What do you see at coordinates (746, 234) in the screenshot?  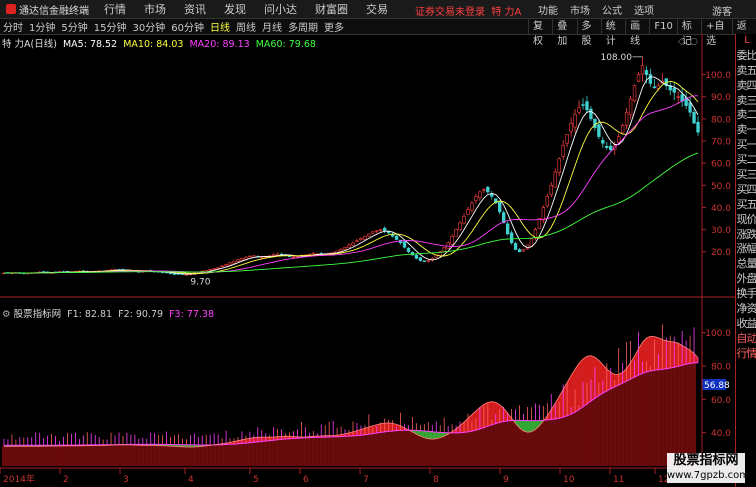 I see `sidebar-item: 涨跌` at bounding box center [746, 234].